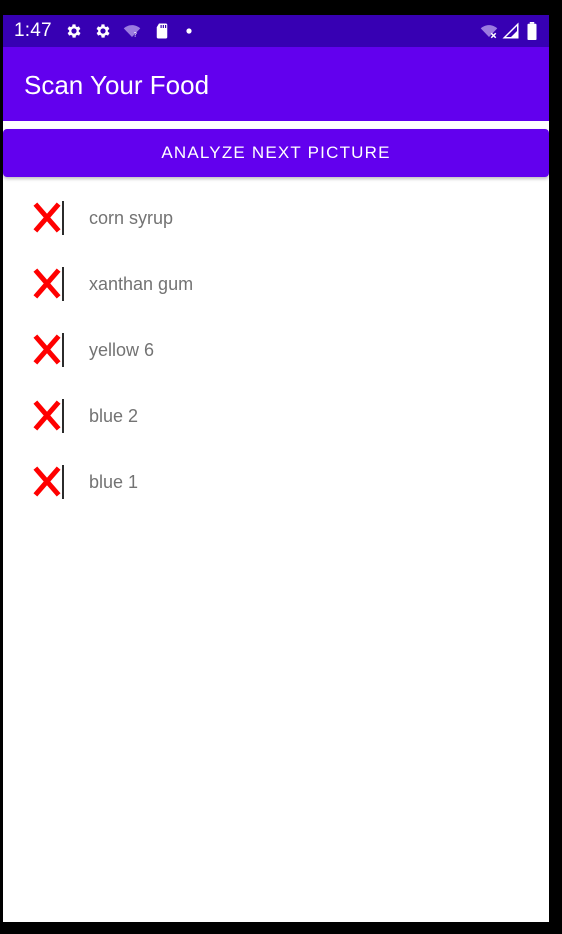  I want to click on analyze-next-picture-button: ANALYZE NEXT PICTURE, so click(276, 153).